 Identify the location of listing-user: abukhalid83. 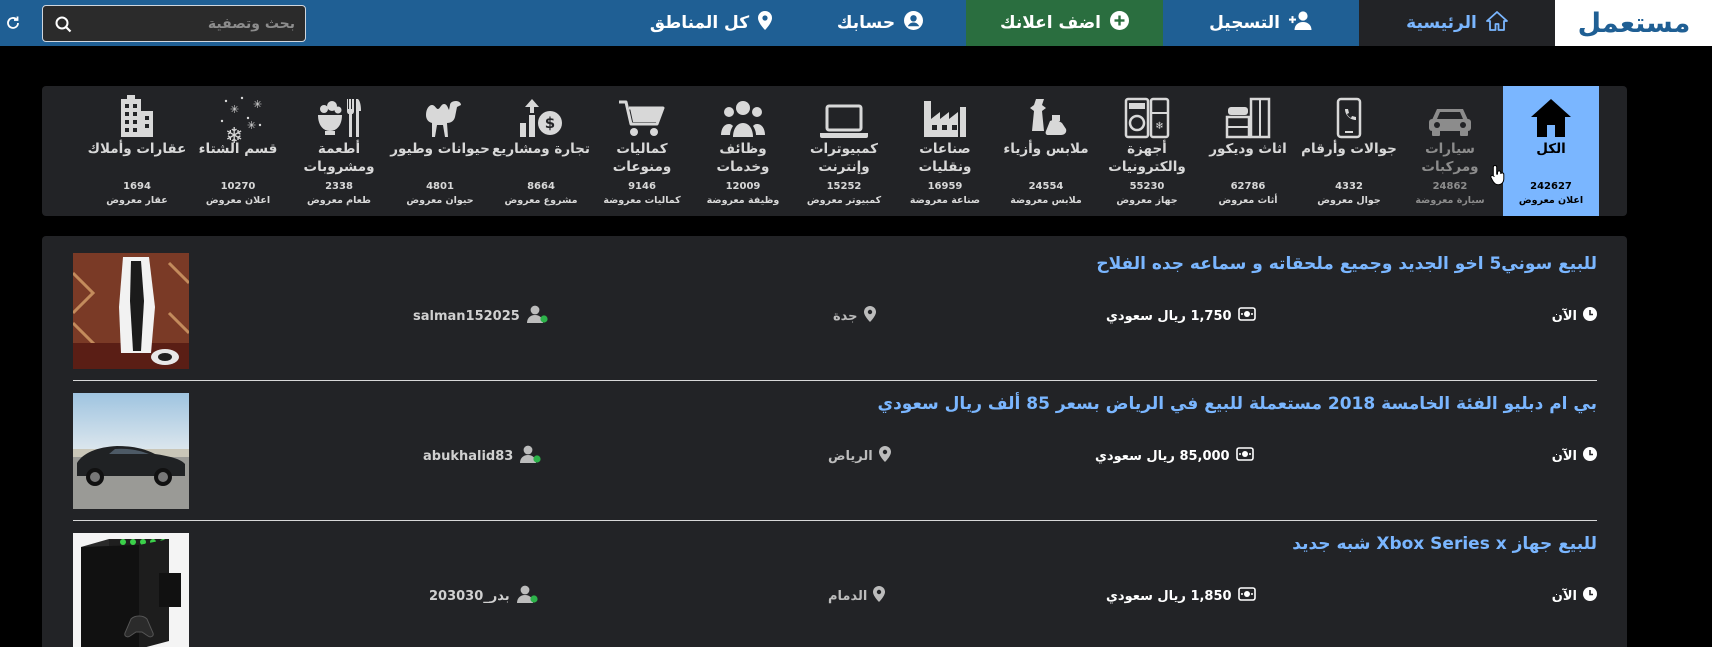
(482, 456).